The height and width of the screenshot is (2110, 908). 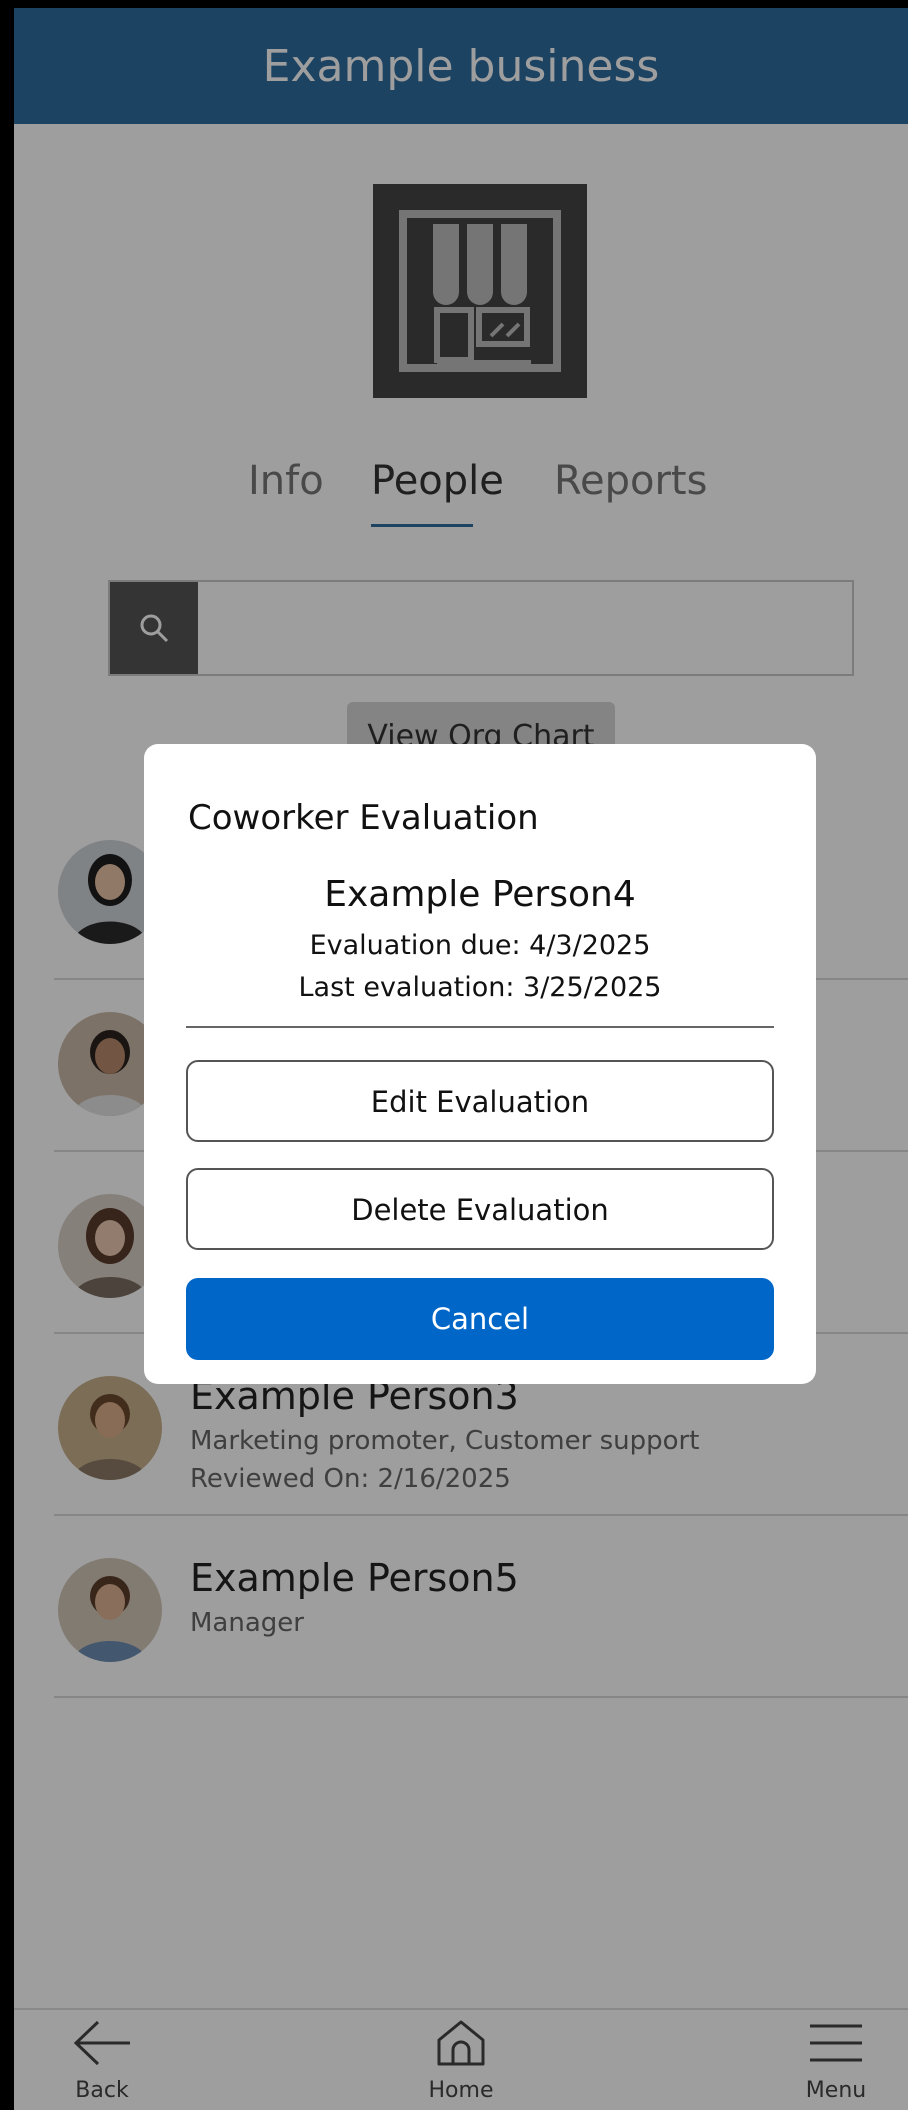 I want to click on dialog-title: Coworker Evaluation, so click(x=363, y=818).